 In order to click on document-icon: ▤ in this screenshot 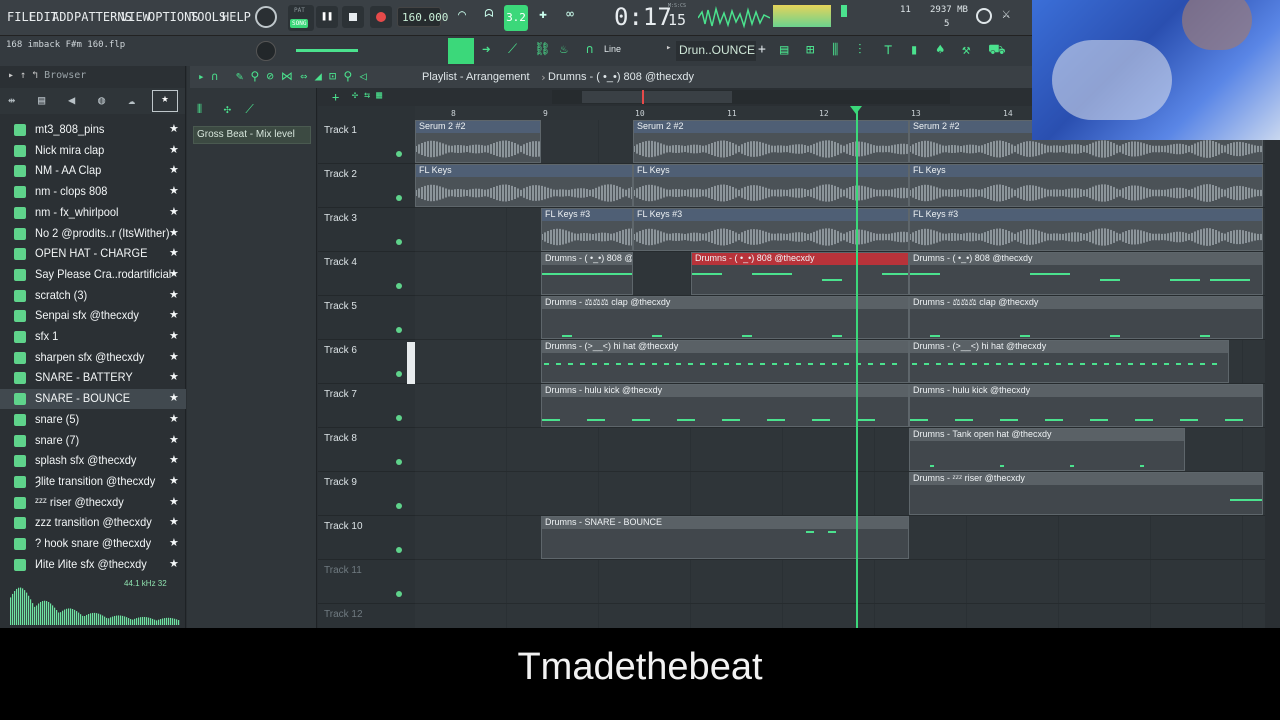, I will do `click(41, 100)`.